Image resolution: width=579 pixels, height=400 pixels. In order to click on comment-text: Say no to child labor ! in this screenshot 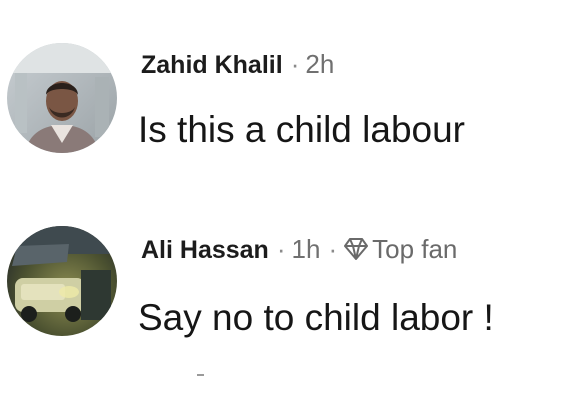, I will do `click(316, 317)`.